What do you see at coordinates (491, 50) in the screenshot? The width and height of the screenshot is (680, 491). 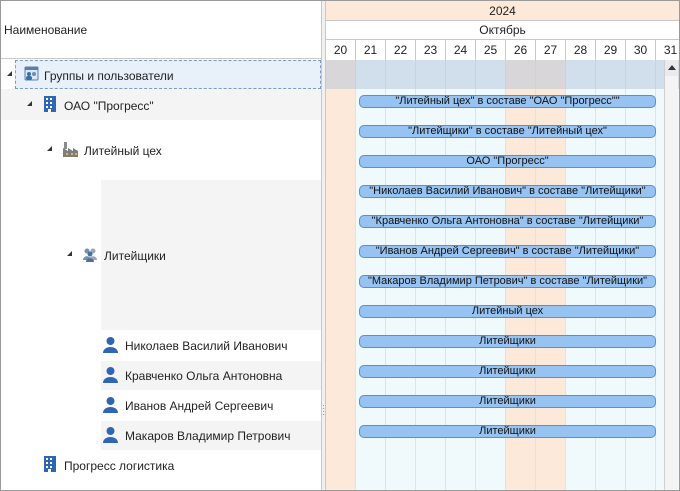 I see `timeline-day: 25` at bounding box center [491, 50].